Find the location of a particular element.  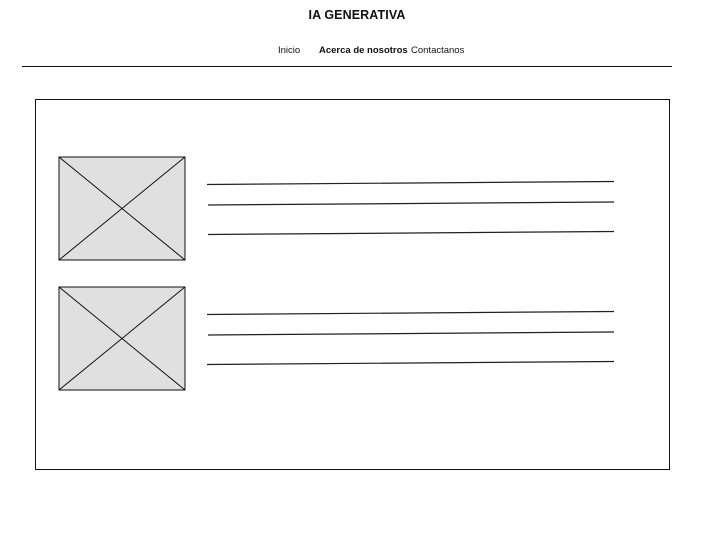

site-title: IA GENERATIVA is located at coordinates (357, 15).